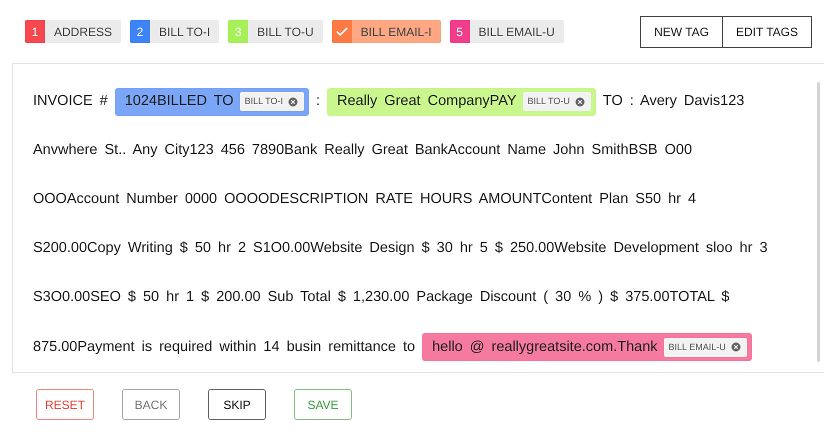 The width and height of the screenshot is (824, 435). What do you see at coordinates (549, 101) in the screenshot?
I see `entity-tag-label: BILL TO-U` at bounding box center [549, 101].